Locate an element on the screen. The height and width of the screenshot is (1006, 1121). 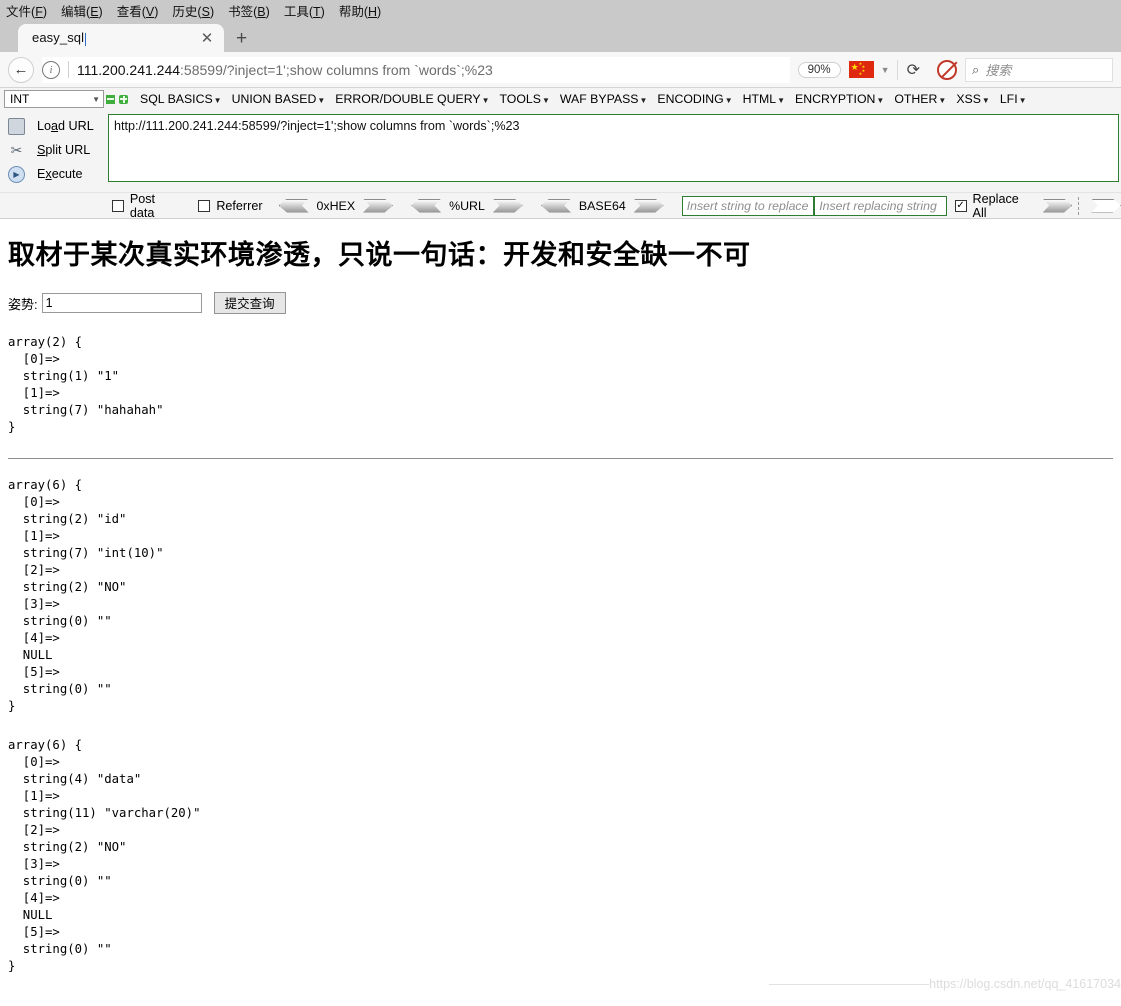
encode-hex-button is located at coordinates (378, 205).